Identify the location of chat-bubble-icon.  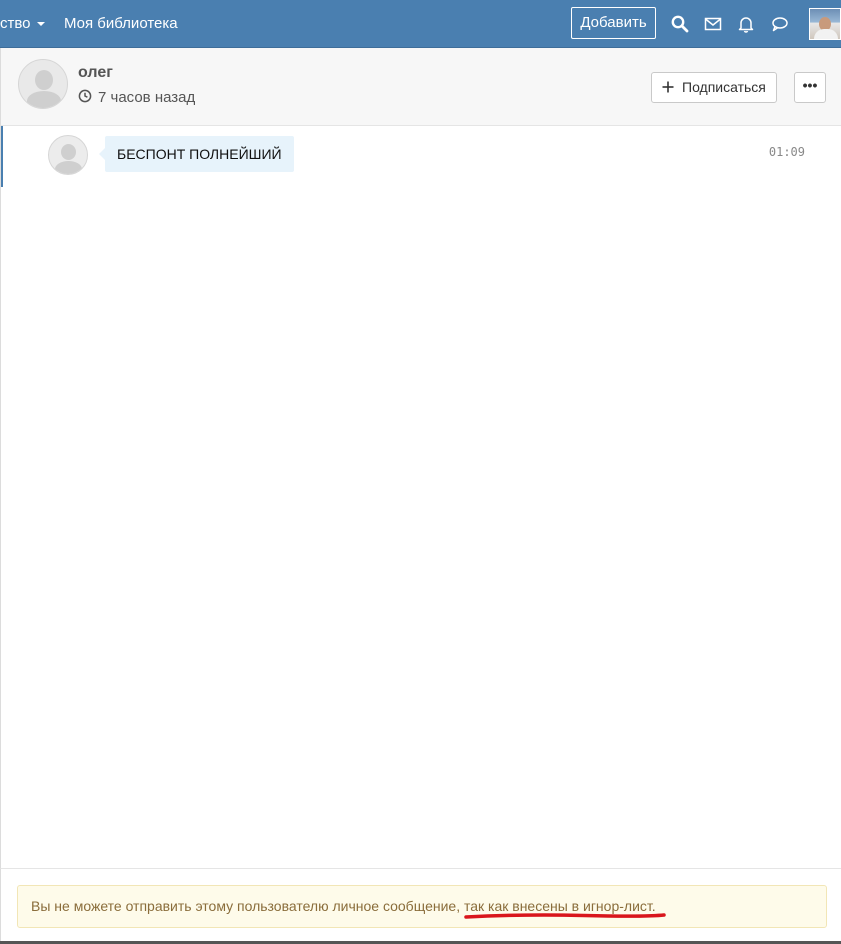
(780, 24).